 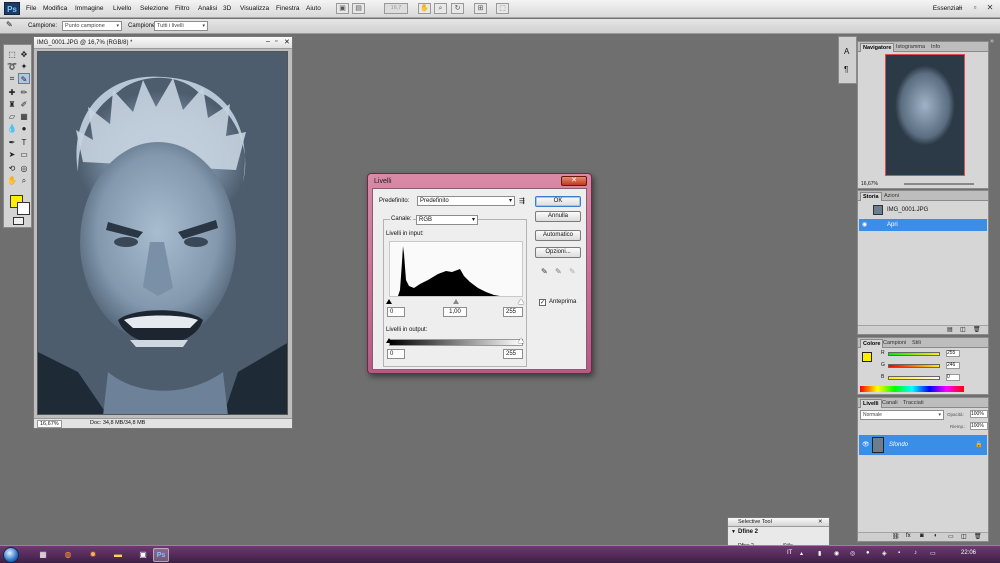 What do you see at coordinates (513, 354) in the screenshot?
I see `output-white-field: 255` at bounding box center [513, 354].